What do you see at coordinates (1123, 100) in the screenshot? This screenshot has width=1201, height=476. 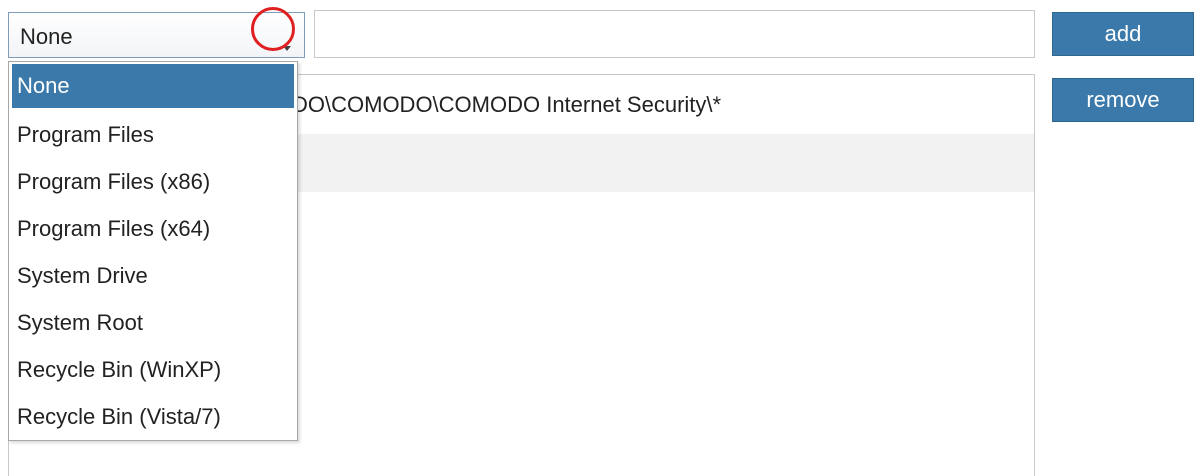 I see `remove-button: remove` at bounding box center [1123, 100].